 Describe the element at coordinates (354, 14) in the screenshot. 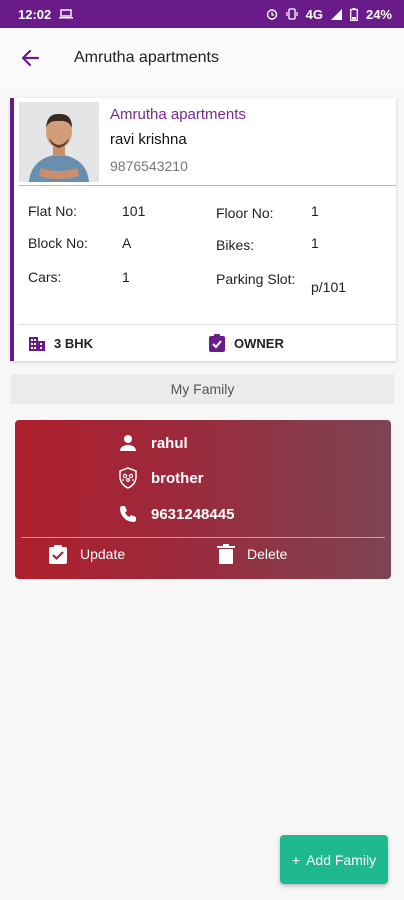

I see `battery-icon` at that location.